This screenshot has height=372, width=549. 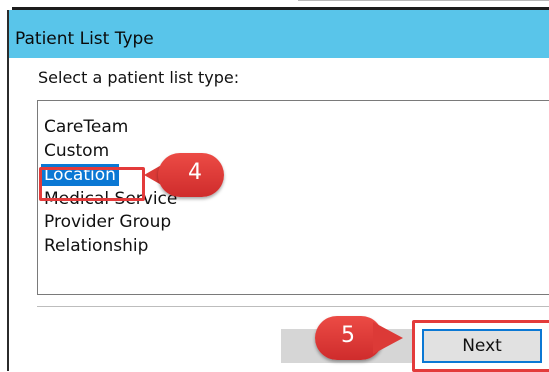 I want to click on location-highlight-box, so click(x=92, y=184).